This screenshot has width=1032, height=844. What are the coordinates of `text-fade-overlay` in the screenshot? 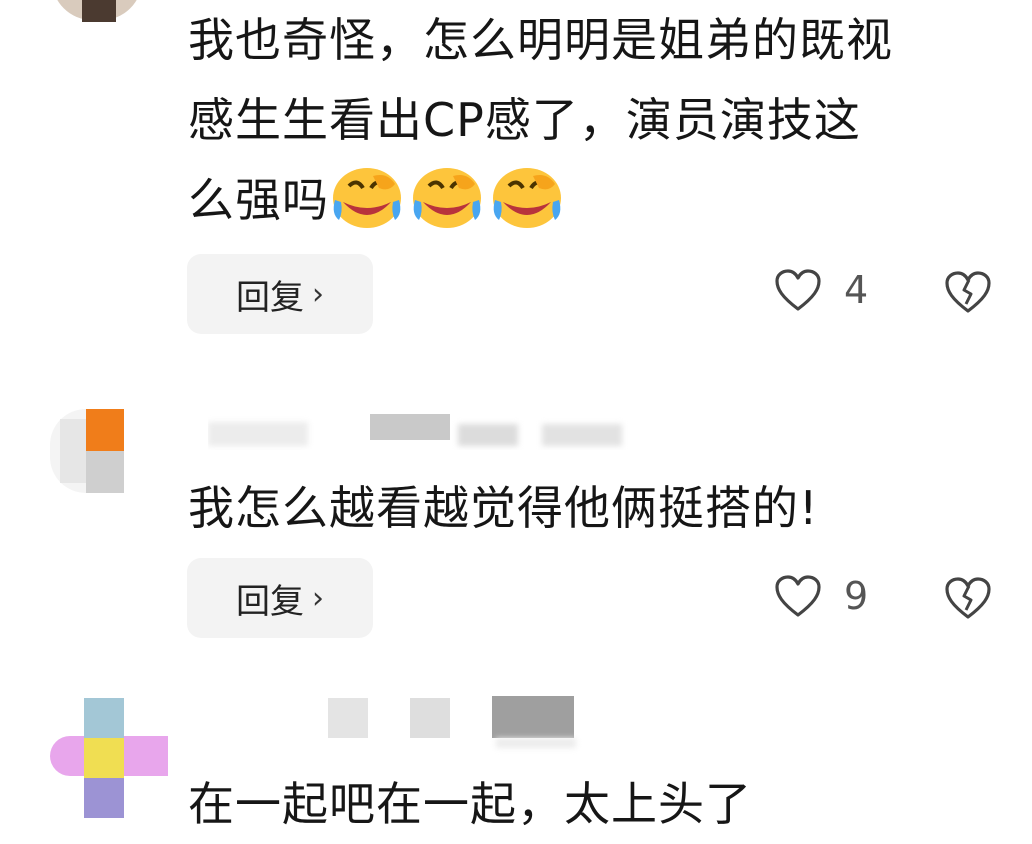 It's located at (810, 802).